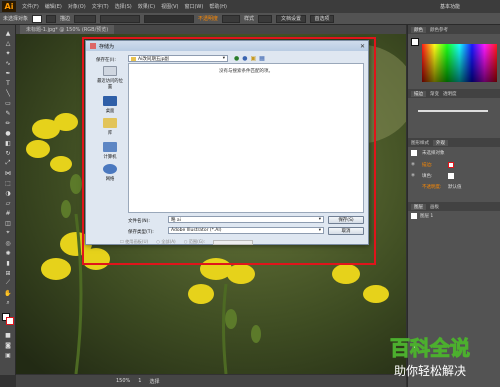 Image resolution: width=500 pixels, height=387 pixels. Describe the element at coordinates (8, 203) in the screenshot. I see `perspective-grid-icon: ▱` at that location.